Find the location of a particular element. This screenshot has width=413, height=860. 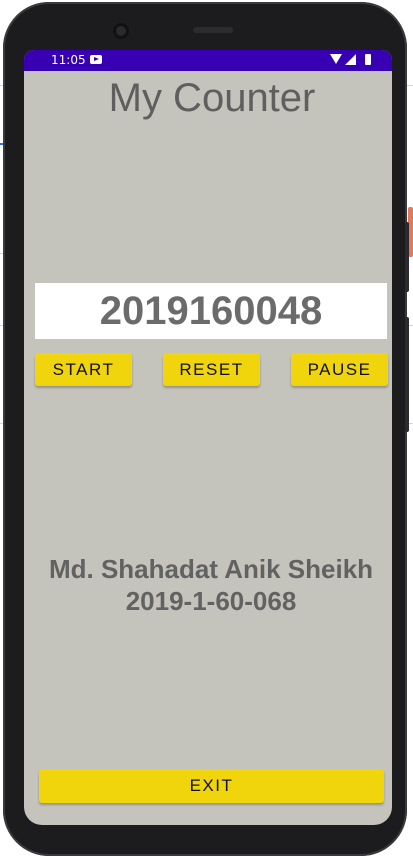

reset-button: RESET is located at coordinates (211, 369).